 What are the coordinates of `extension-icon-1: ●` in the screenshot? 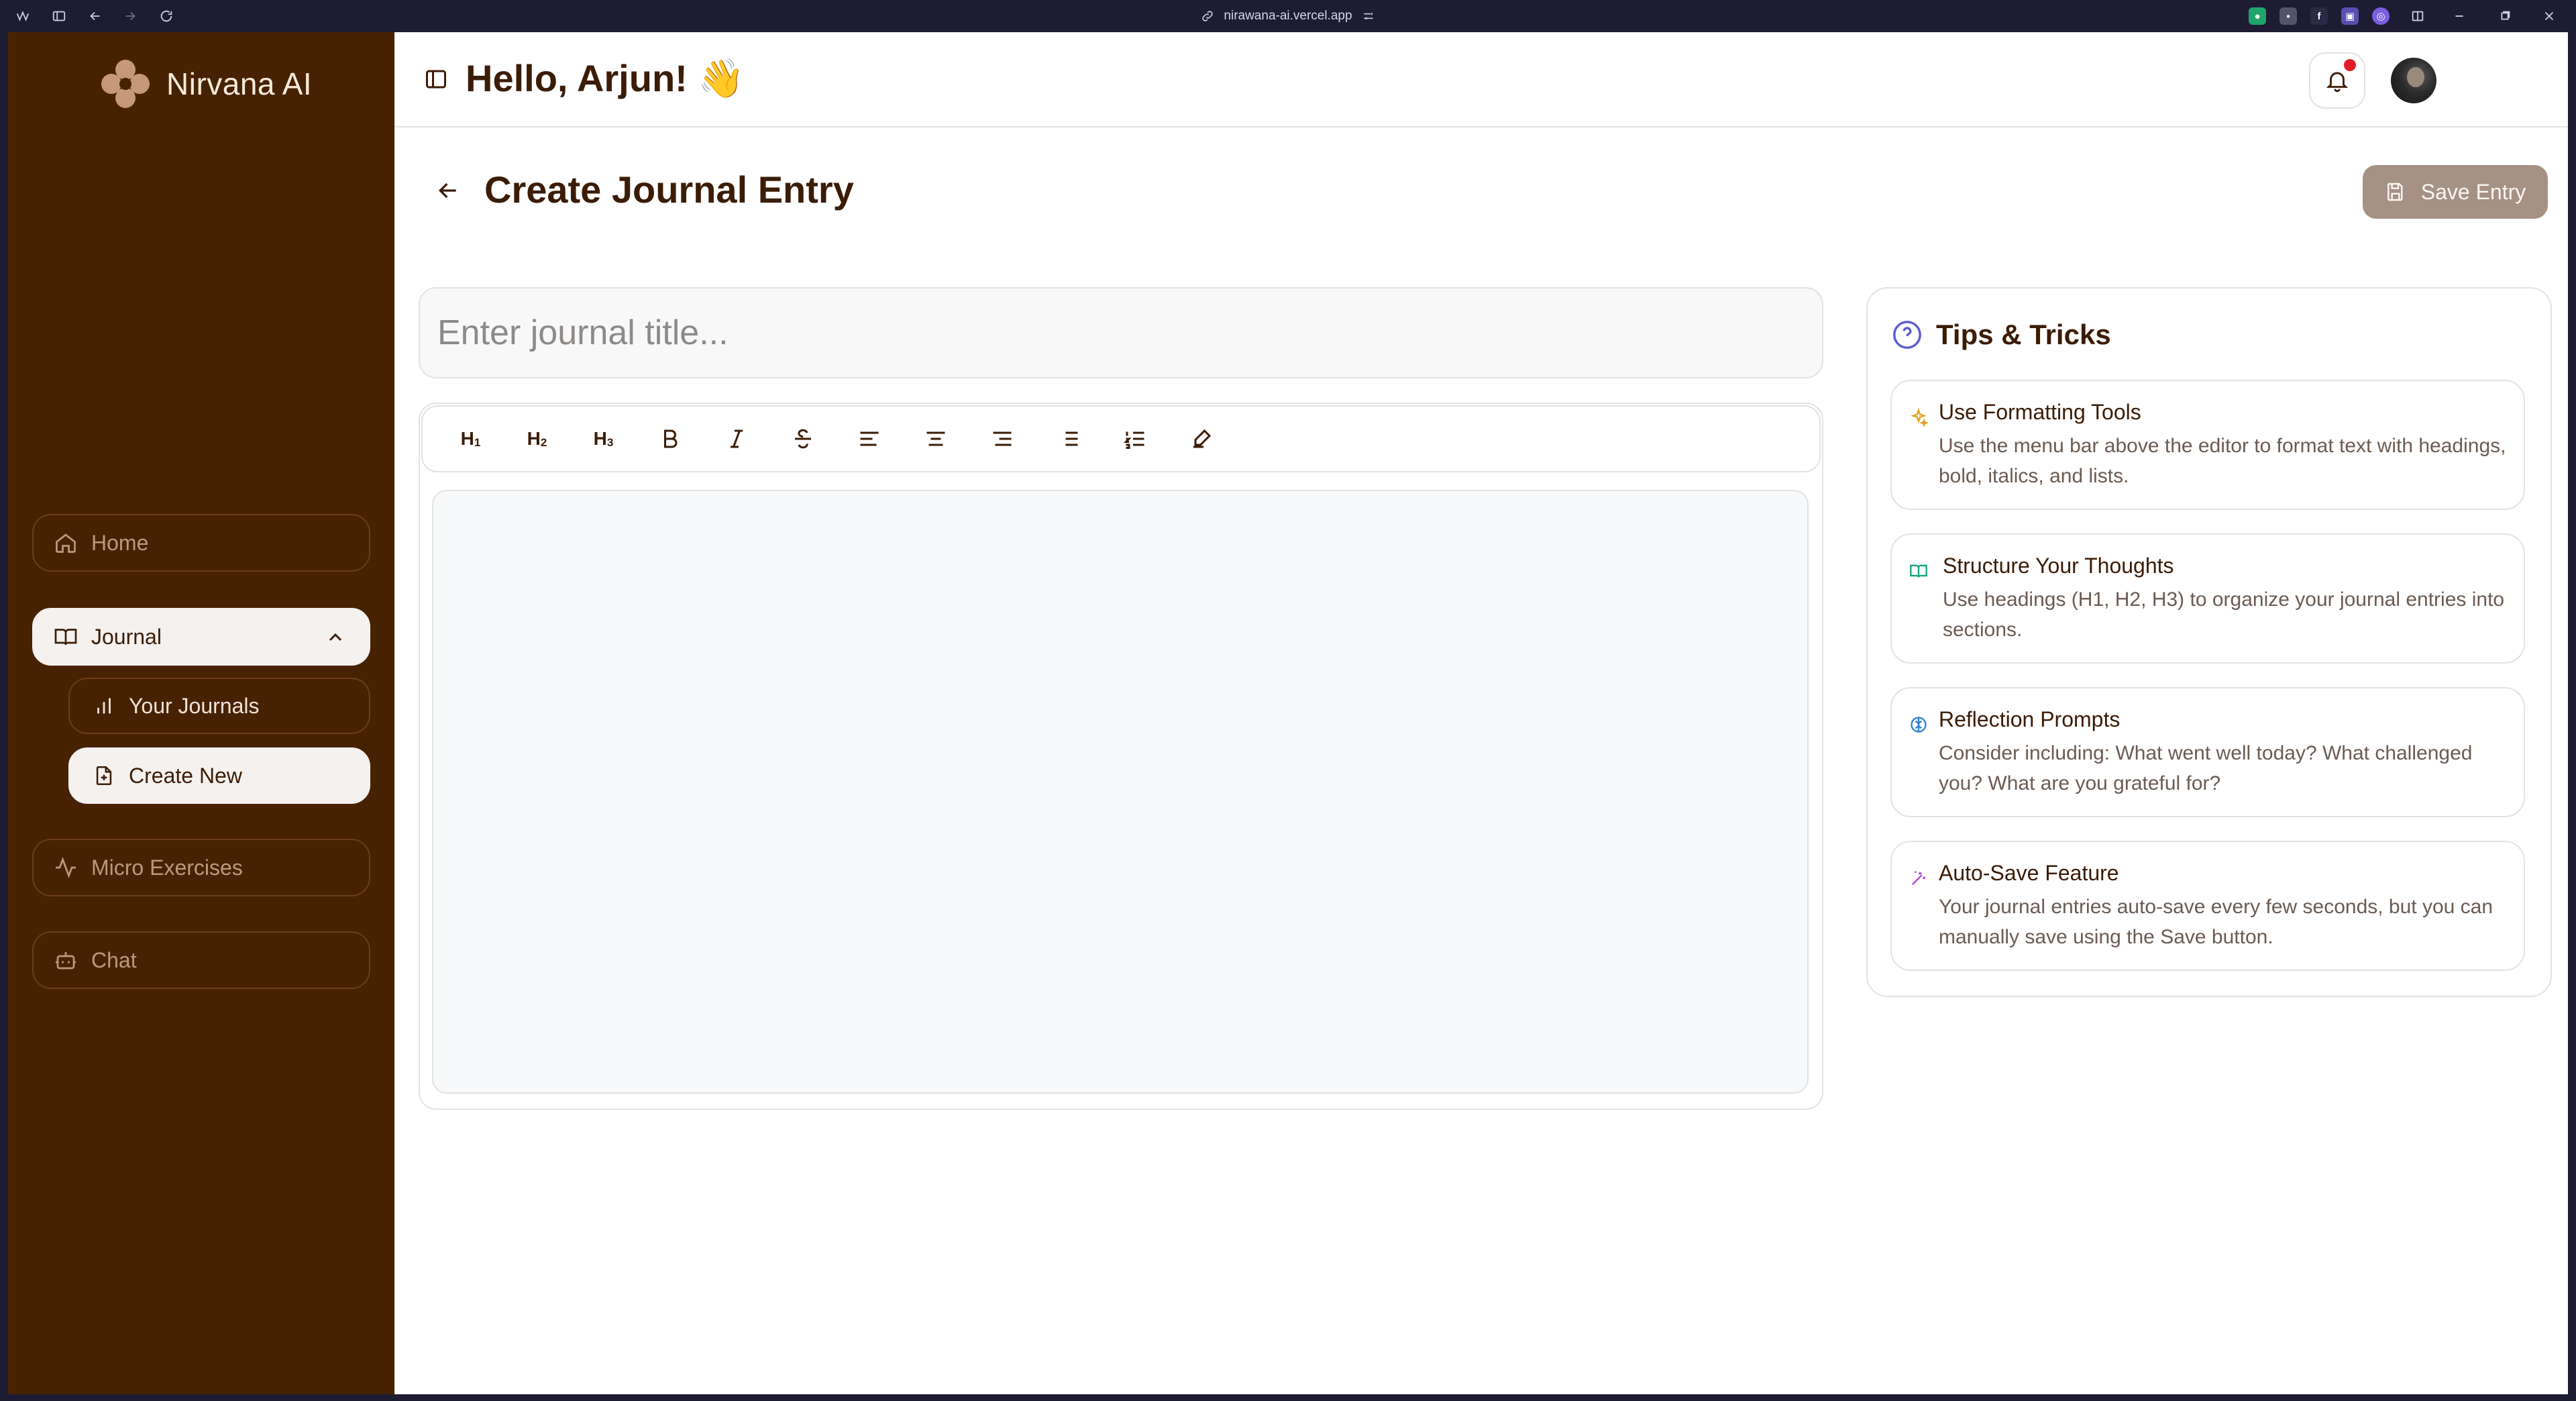 It's located at (2257, 16).